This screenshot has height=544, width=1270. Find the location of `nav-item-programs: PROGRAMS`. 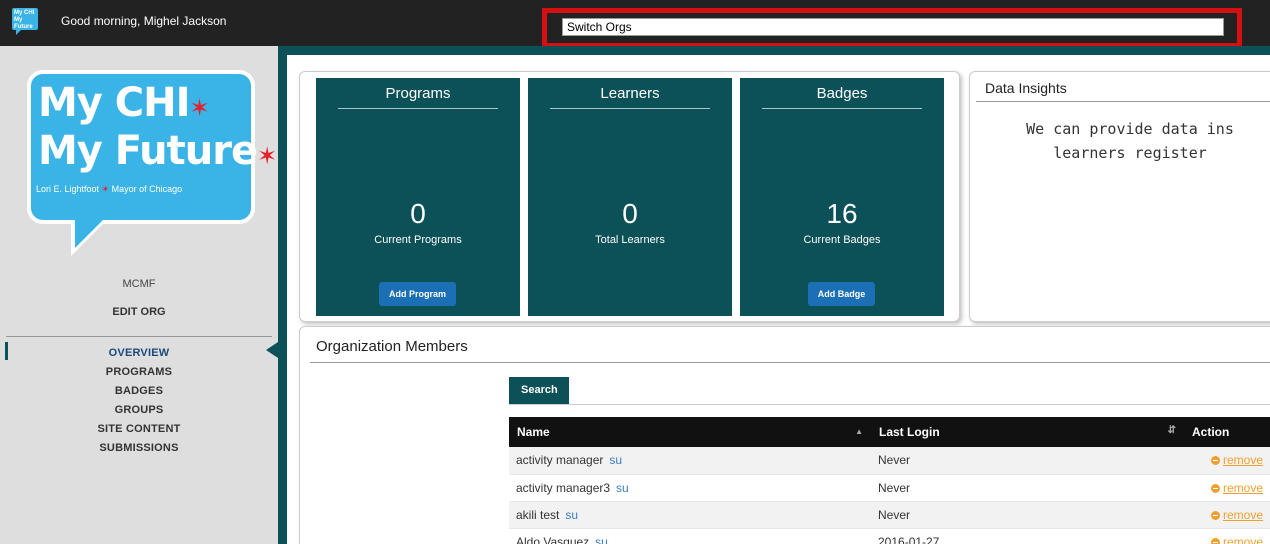

nav-item-programs: PROGRAMS is located at coordinates (139, 372).